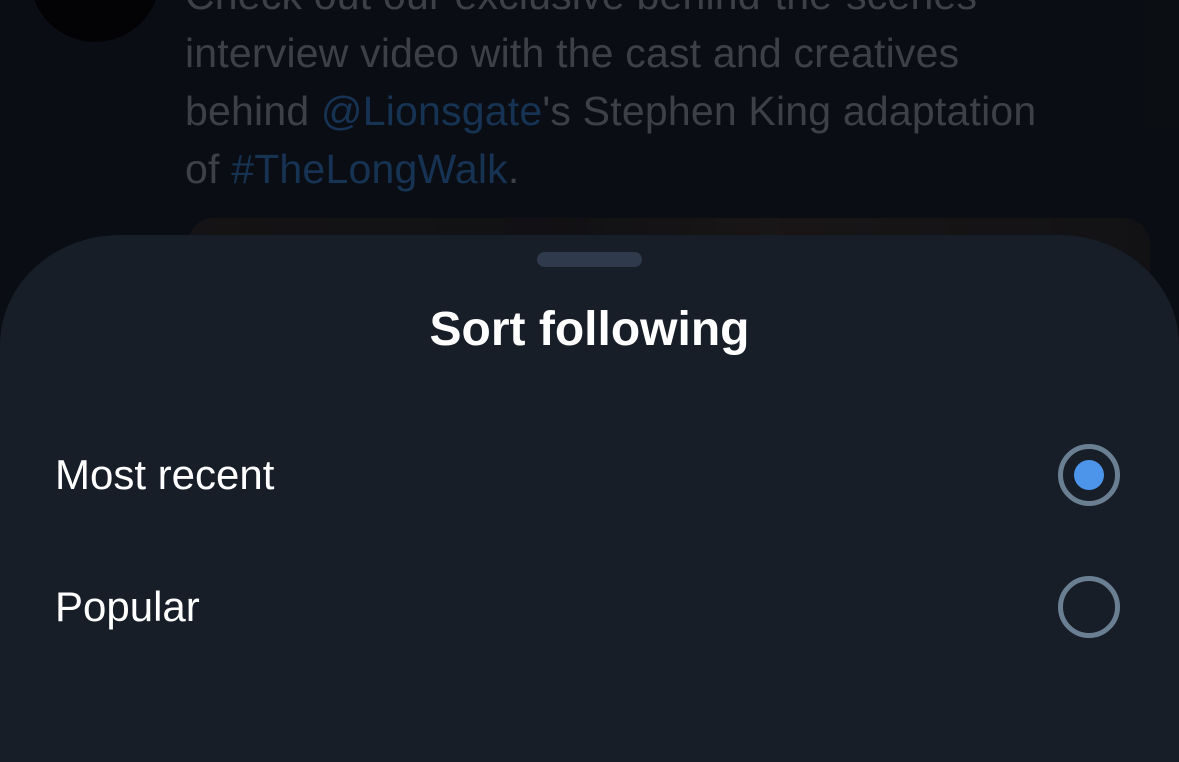 This screenshot has height=762, width=1179. Describe the element at coordinates (589, 607) in the screenshot. I see `option-popular: Popular` at that location.